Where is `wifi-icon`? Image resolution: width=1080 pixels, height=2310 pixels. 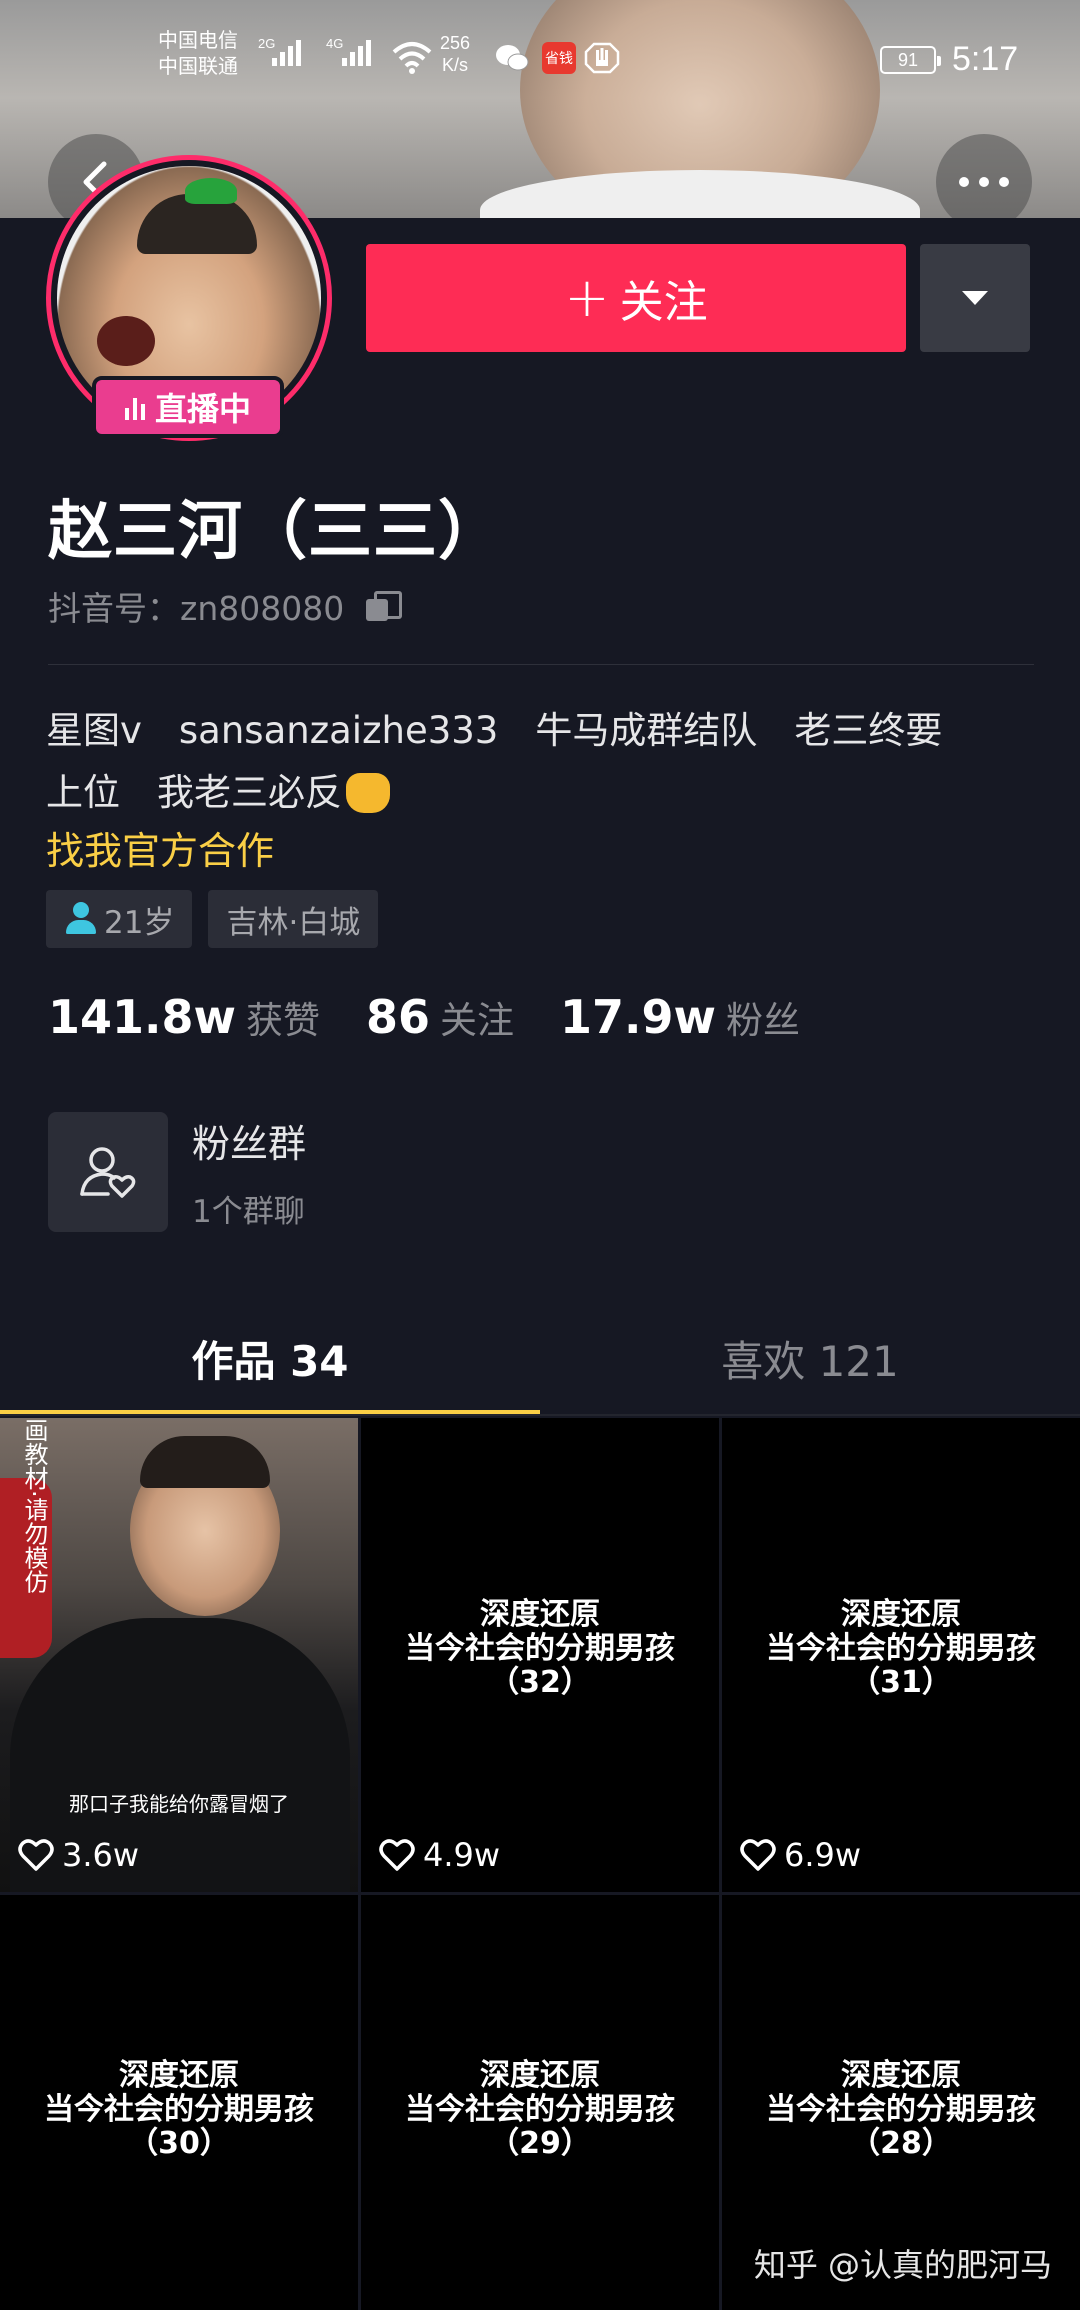
wifi-icon is located at coordinates (412, 60).